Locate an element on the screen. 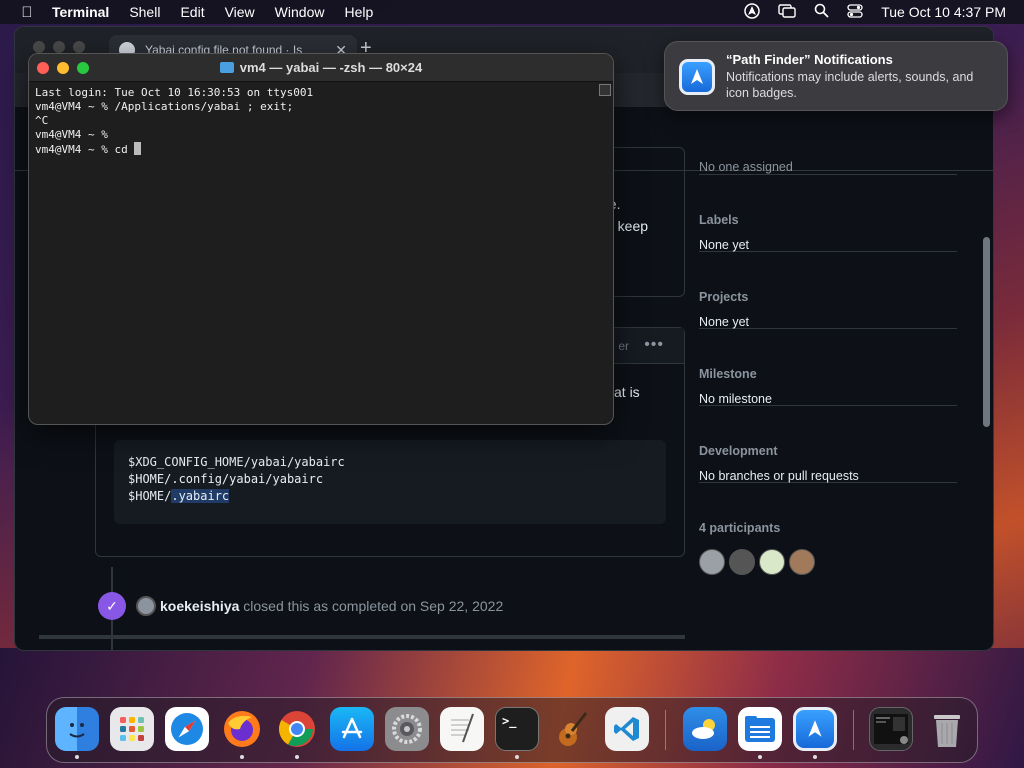  menu-app-name: Terminal is located at coordinates (80, 12).